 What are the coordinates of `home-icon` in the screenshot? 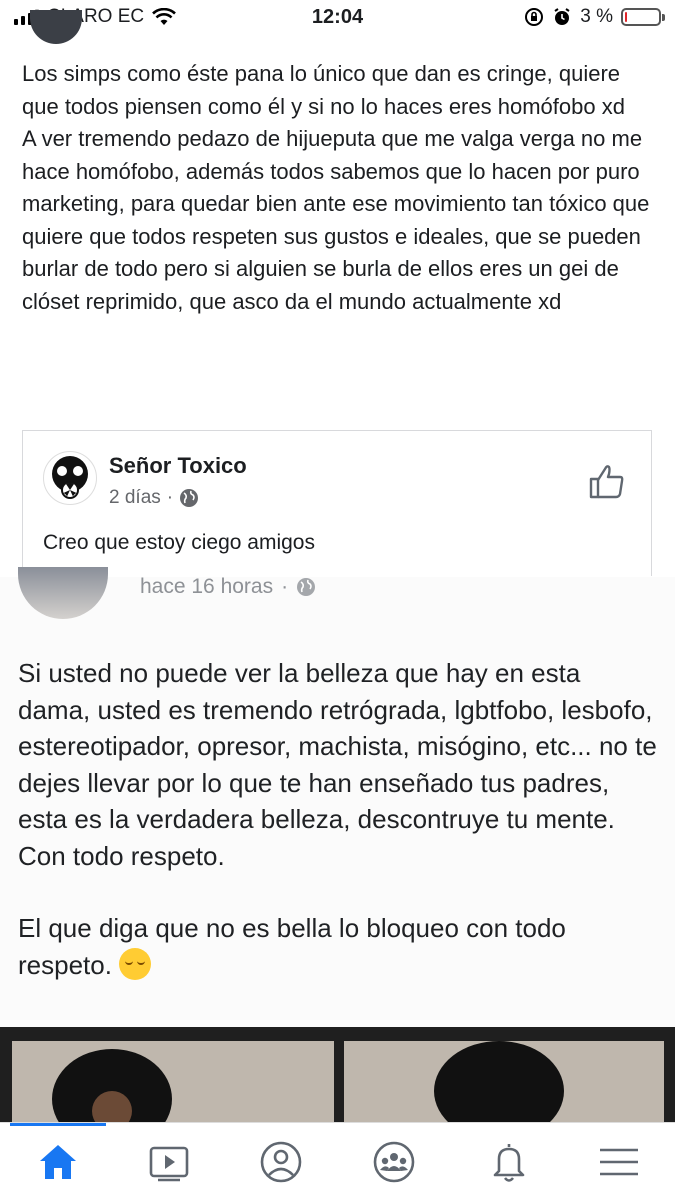 It's located at (58, 1162).